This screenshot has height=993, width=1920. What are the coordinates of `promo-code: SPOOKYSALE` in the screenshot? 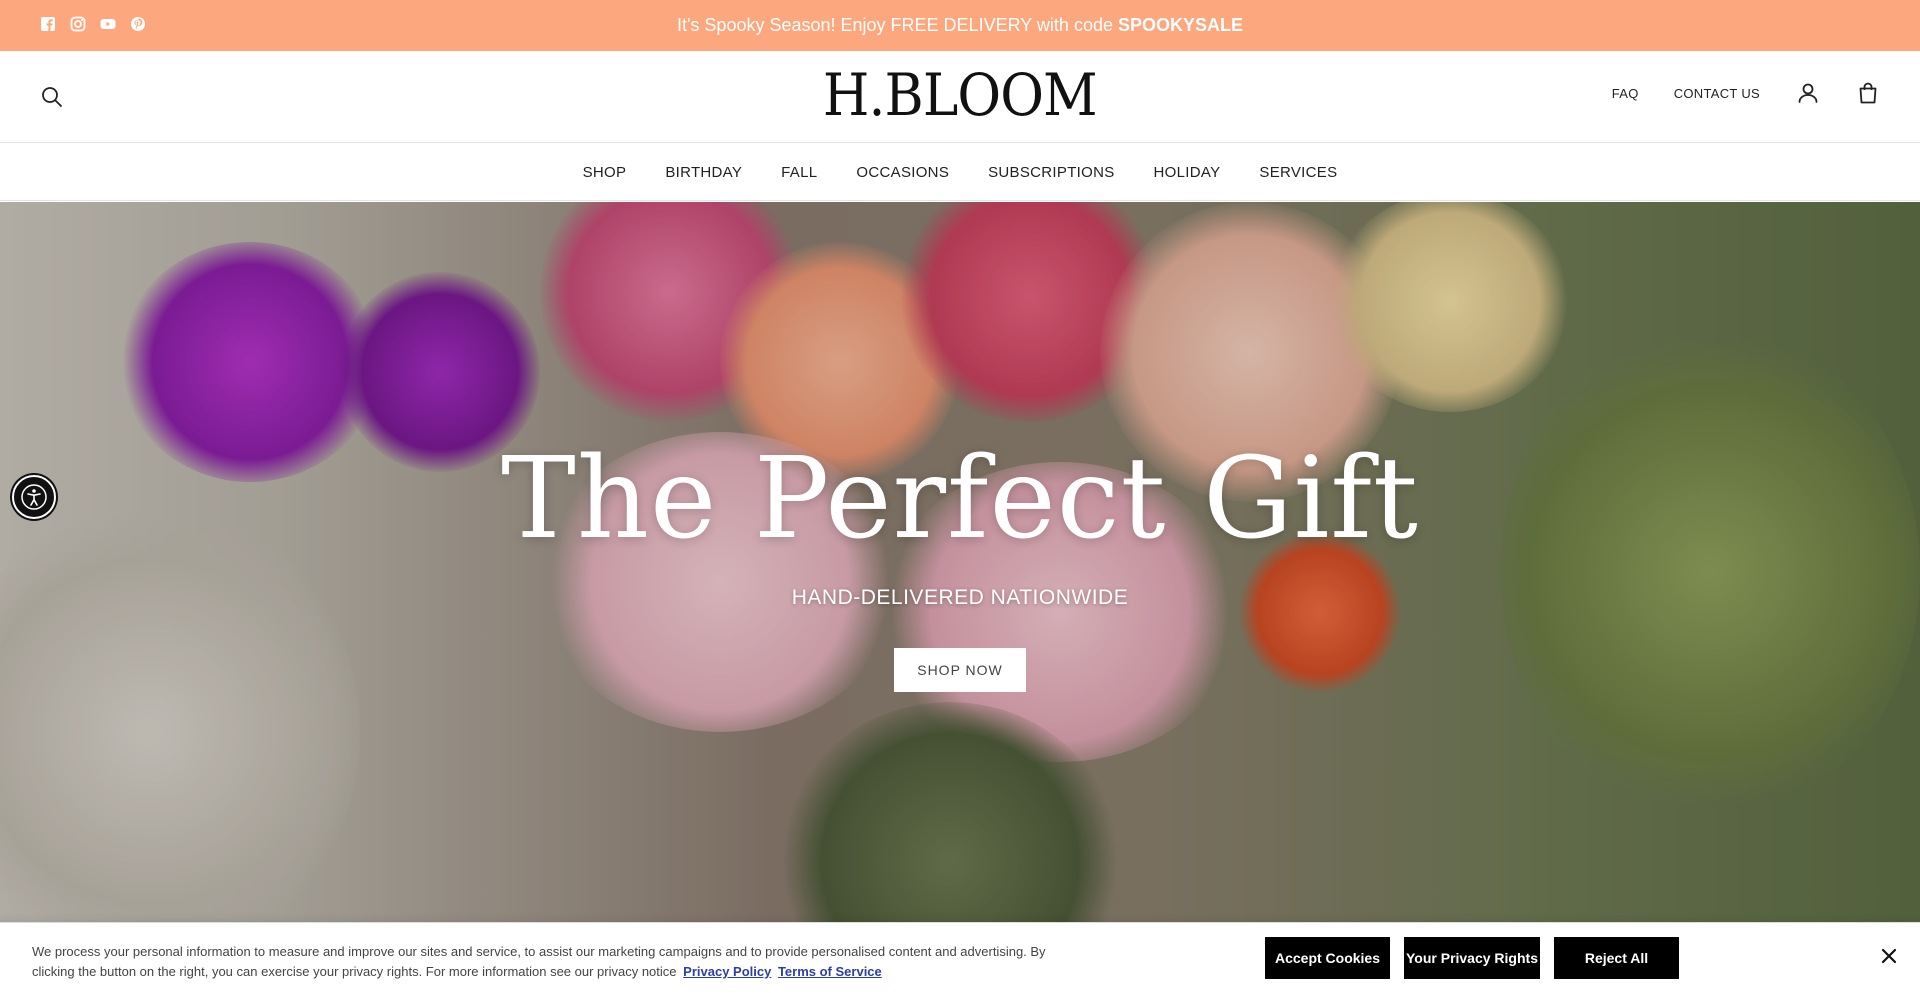 It's located at (1180, 25).